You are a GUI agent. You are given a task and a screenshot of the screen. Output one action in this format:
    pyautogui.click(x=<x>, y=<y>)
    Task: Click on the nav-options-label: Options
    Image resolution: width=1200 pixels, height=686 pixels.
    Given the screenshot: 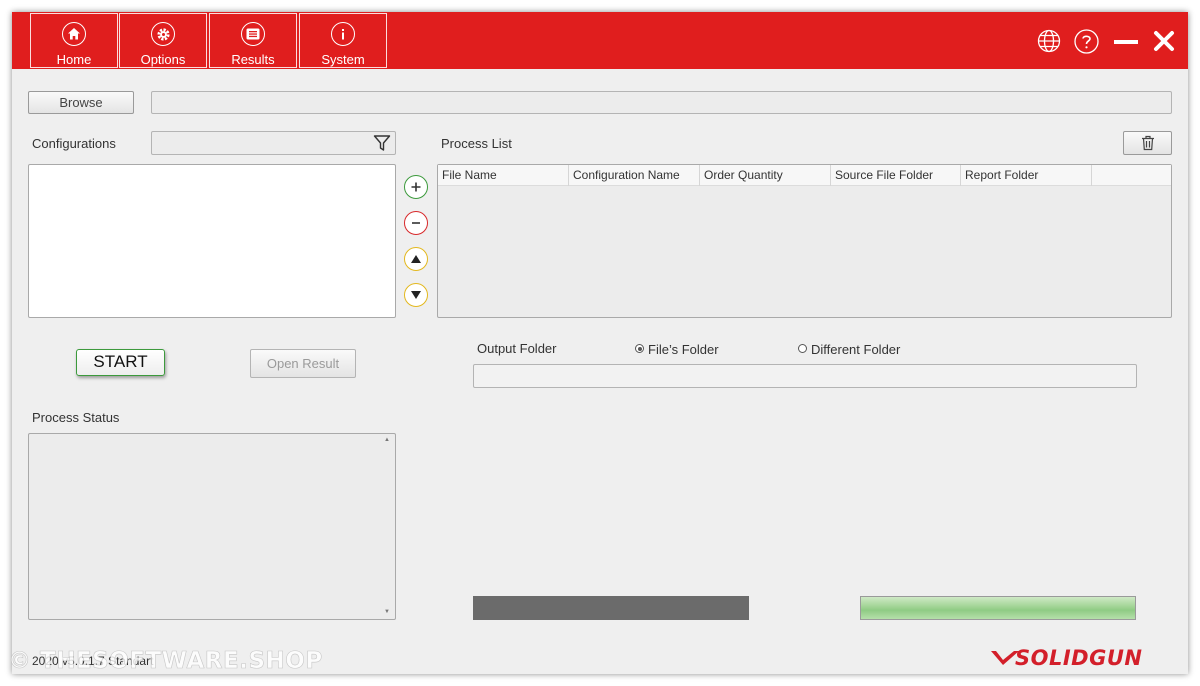 What is the action you would take?
    pyautogui.click(x=163, y=59)
    